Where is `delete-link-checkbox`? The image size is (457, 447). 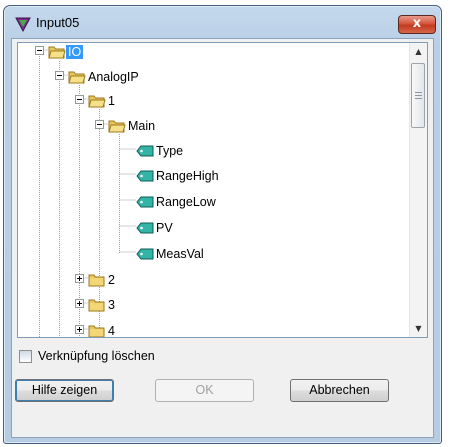
delete-link-checkbox is located at coordinates (25, 356).